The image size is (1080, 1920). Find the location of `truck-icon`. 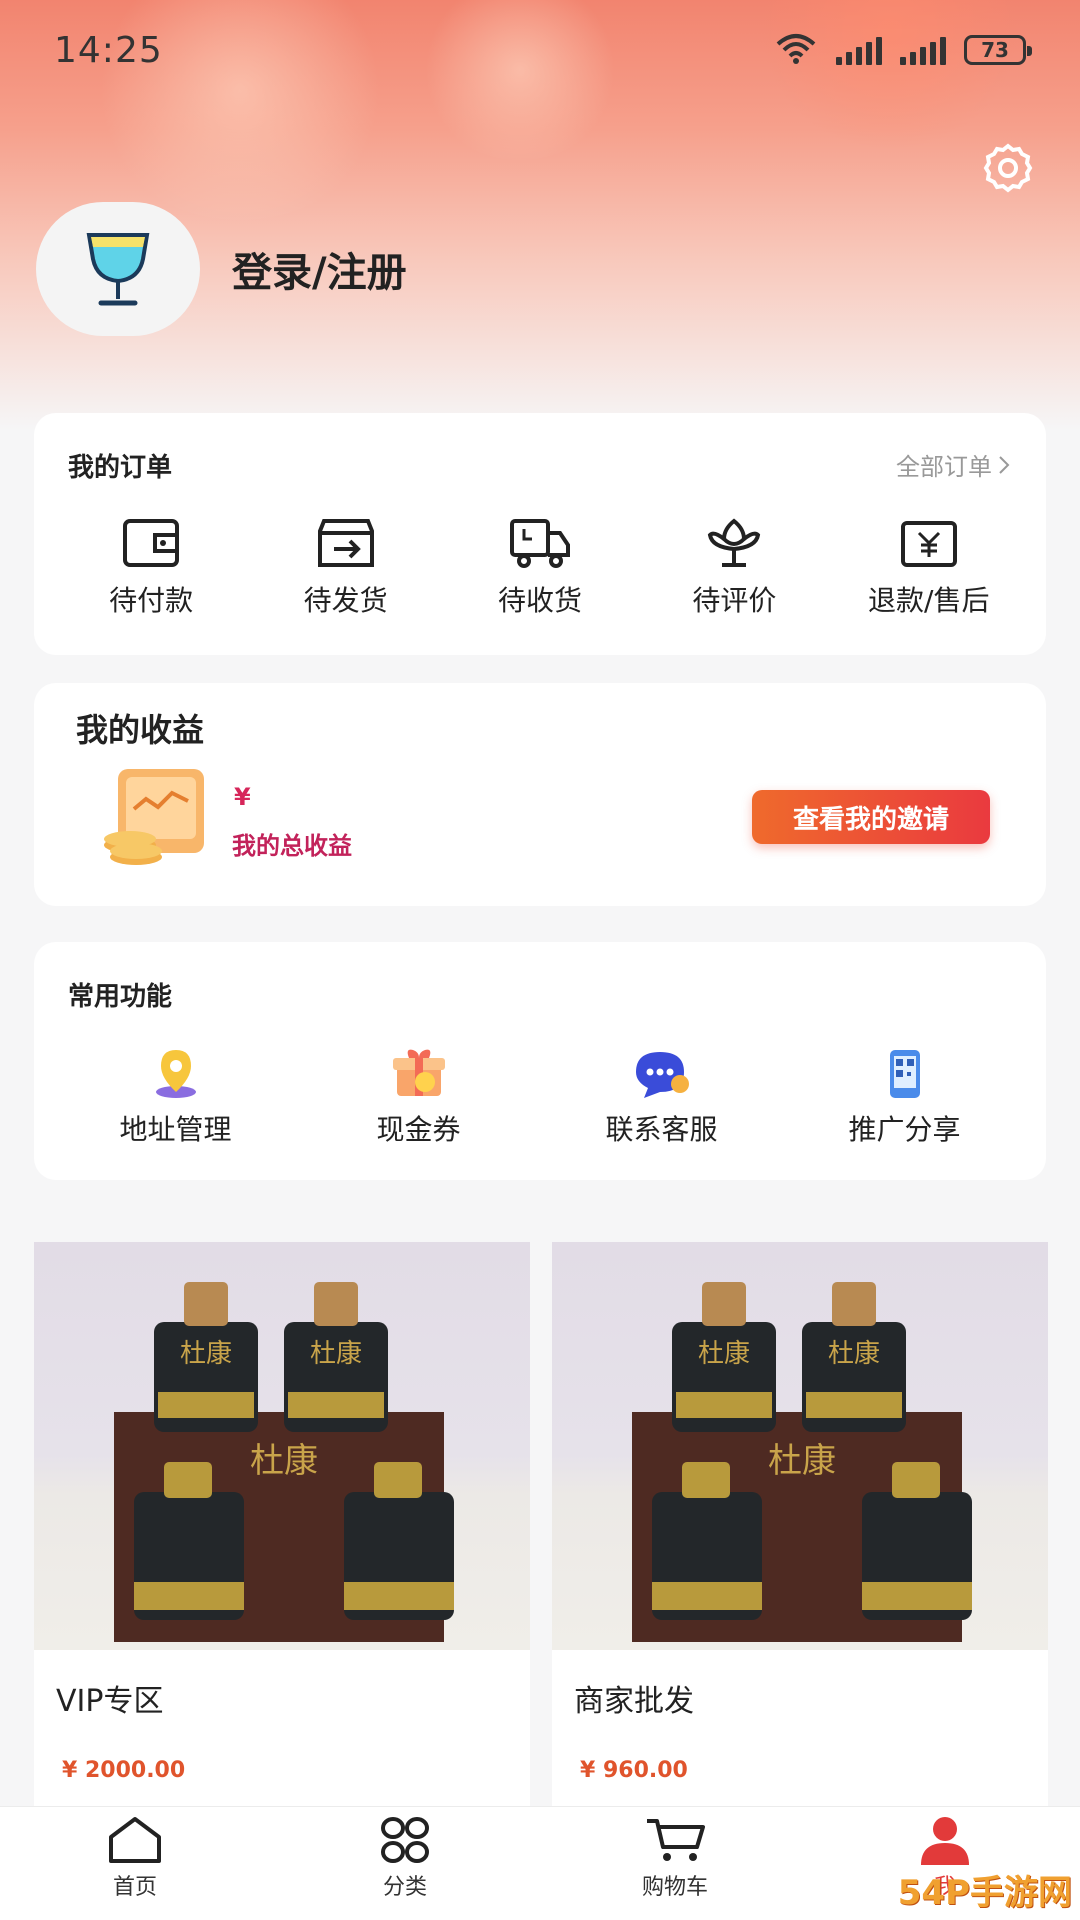

truck-icon is located at coordinates (539, 543).